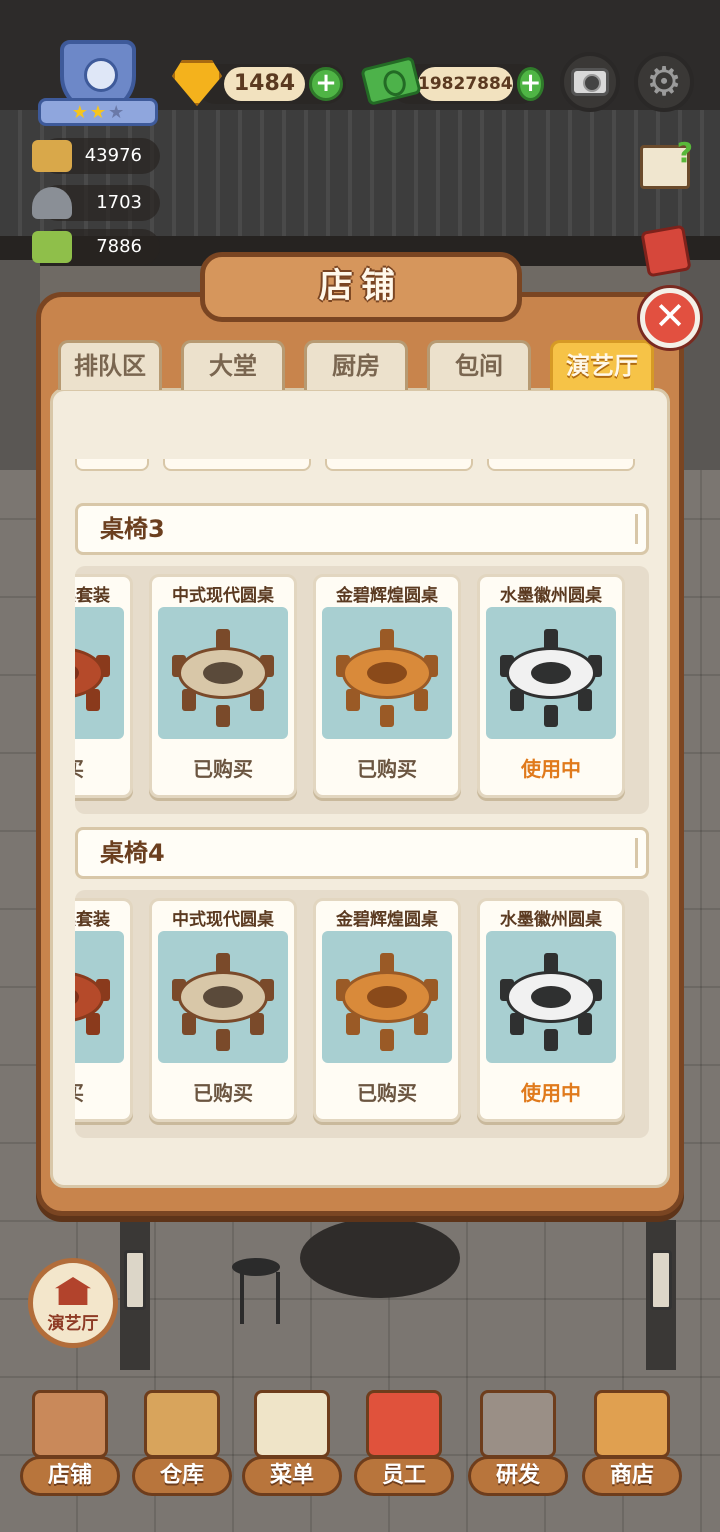 This screenshot has height=1532, width=720. Describe the element at coordinates (551, 1093) in the screenshot. I see `in-use-status: 使用中` at that location.